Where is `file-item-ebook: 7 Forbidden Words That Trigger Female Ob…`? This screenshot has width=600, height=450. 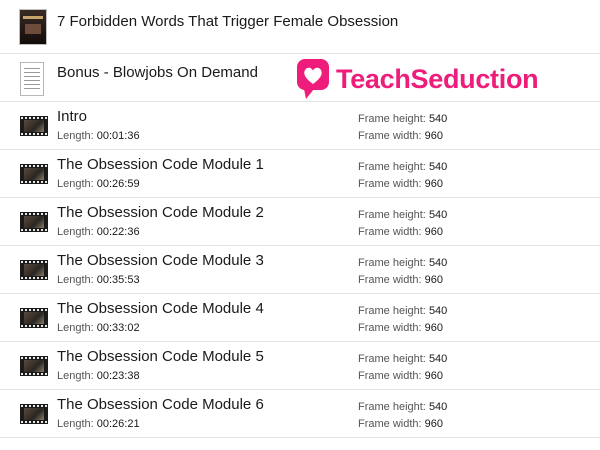 file-item-ebook: 7 Forbidden Words That Trigger Female Ob… is located at coordinates (300, 27).